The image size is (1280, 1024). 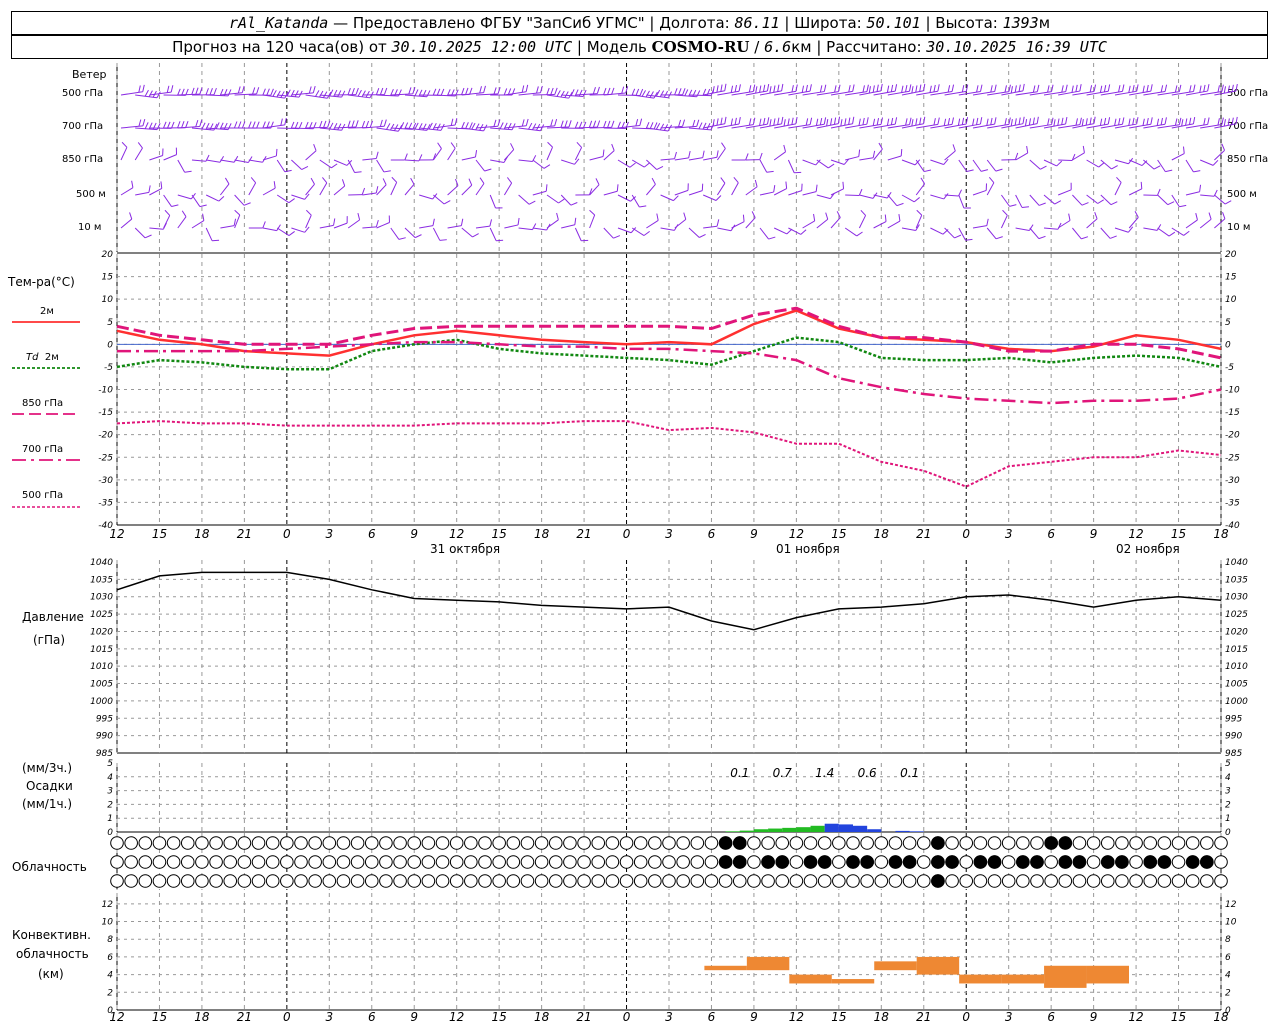 I want to click on time-tick-label: 21, so click(x=244, y=534).